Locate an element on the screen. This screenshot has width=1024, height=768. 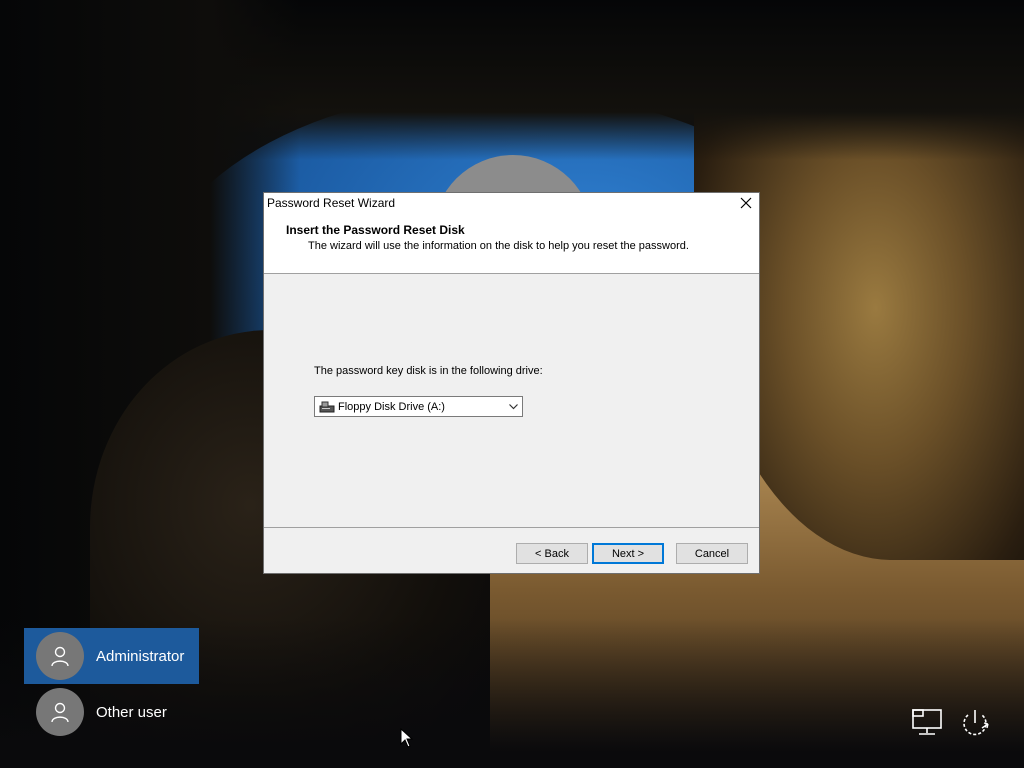
user-name: Other user is located at coordinates (131, 712).